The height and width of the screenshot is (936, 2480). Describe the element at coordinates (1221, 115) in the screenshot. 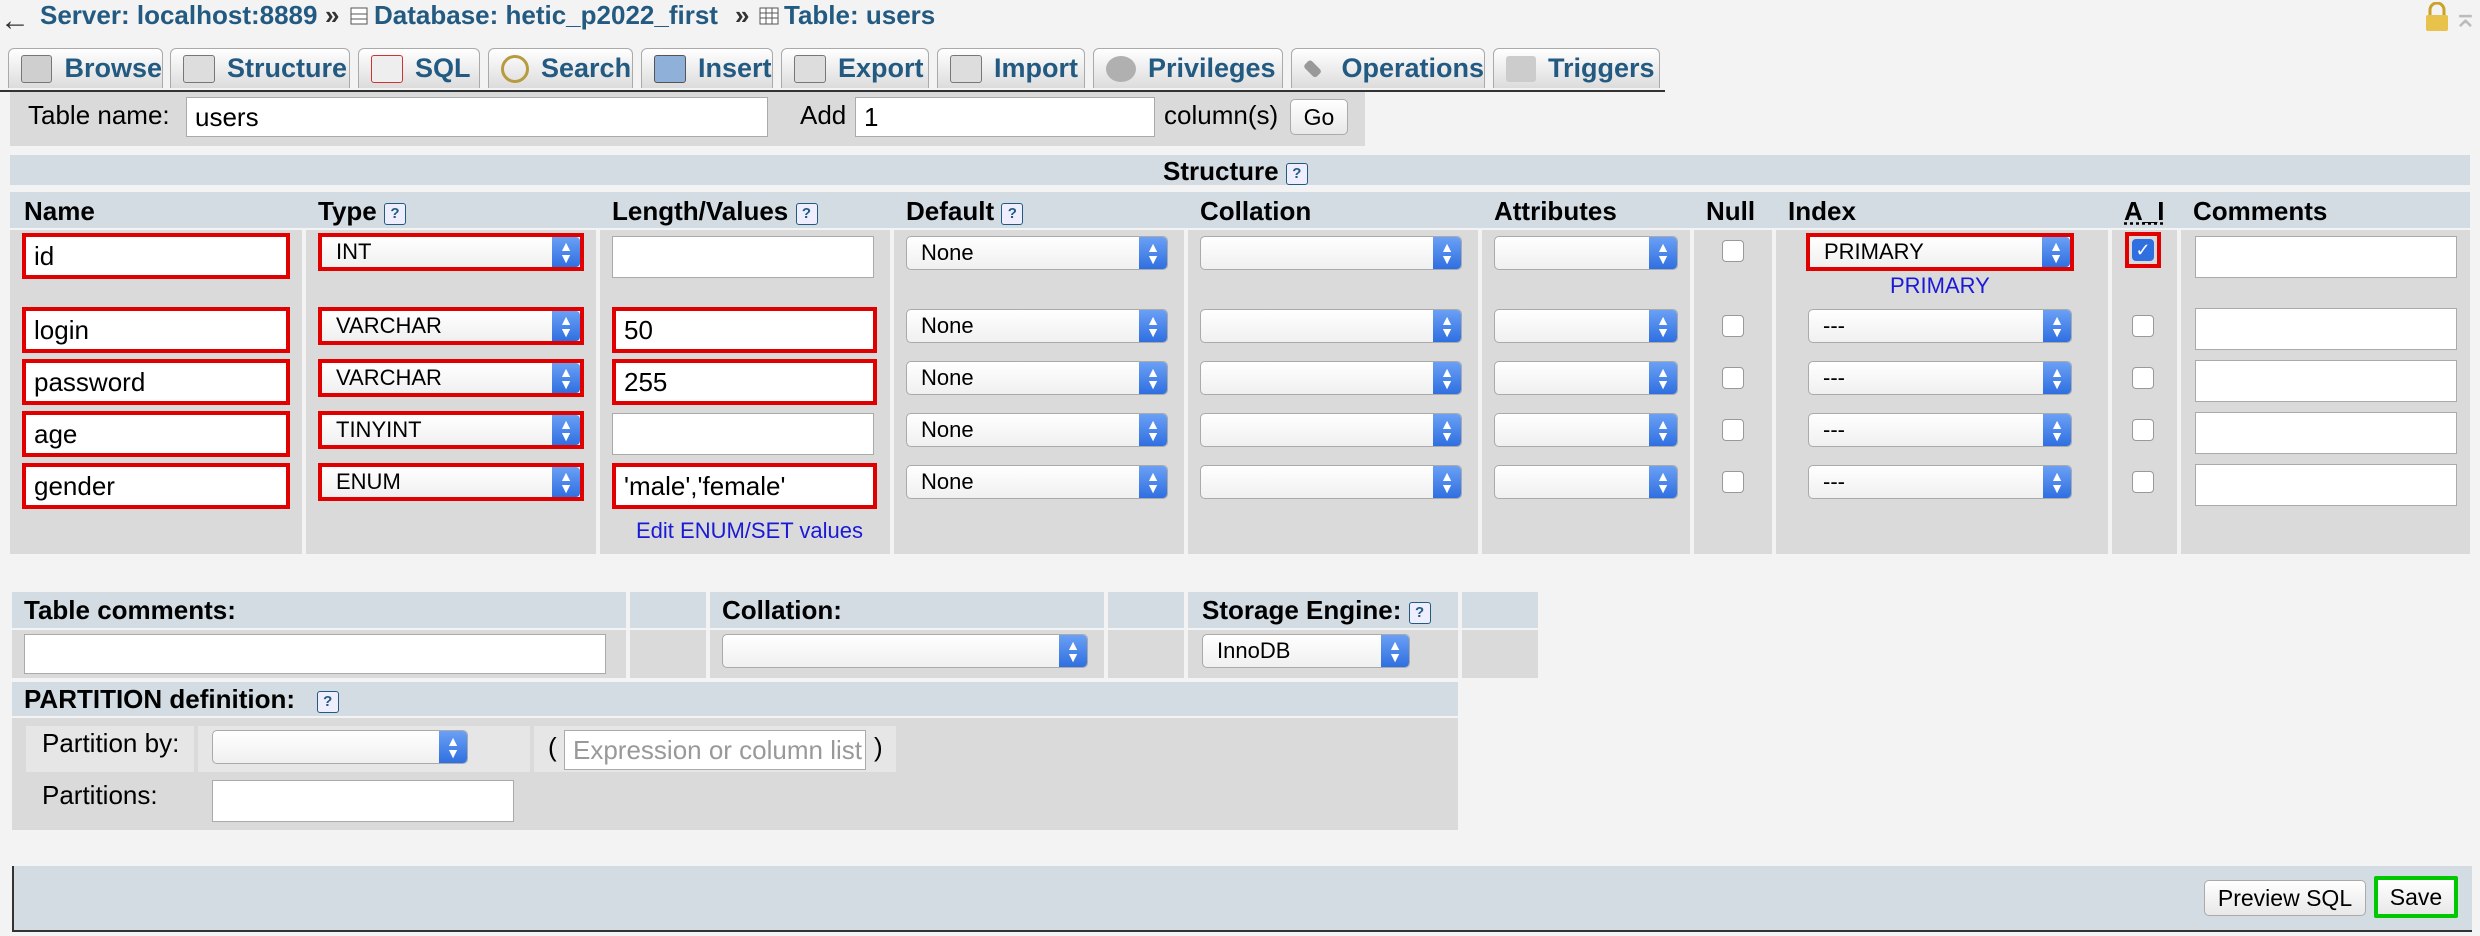

I see `columns-label: column(s)` at that location.